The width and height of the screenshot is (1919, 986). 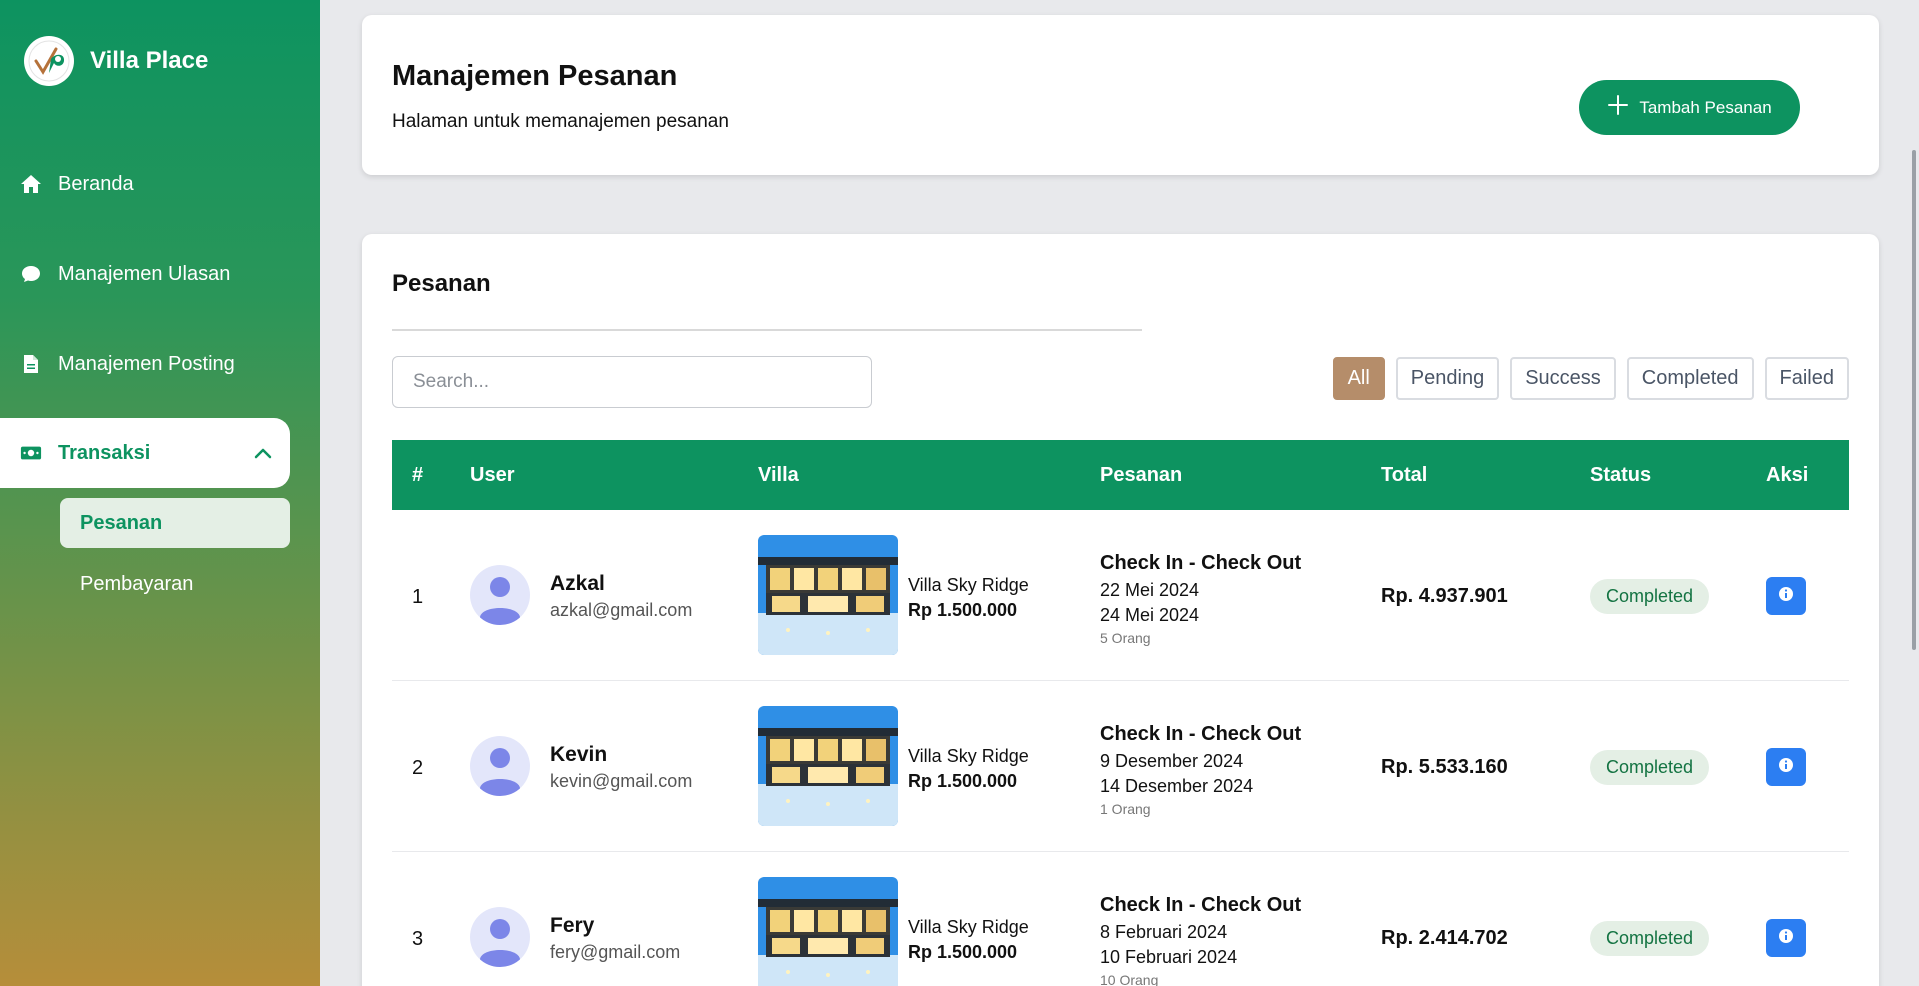 What do you see at coordinates (577, 583) in the screenshot?
I see `user-name: Azkal` at bounding box center [577, 583].